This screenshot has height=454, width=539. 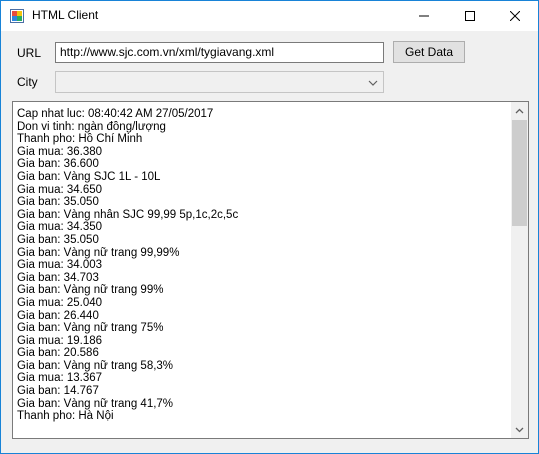 I want to click on output-line: Gia ban: Vàng nữ trang 99,99%, so click(x=98, y=252).